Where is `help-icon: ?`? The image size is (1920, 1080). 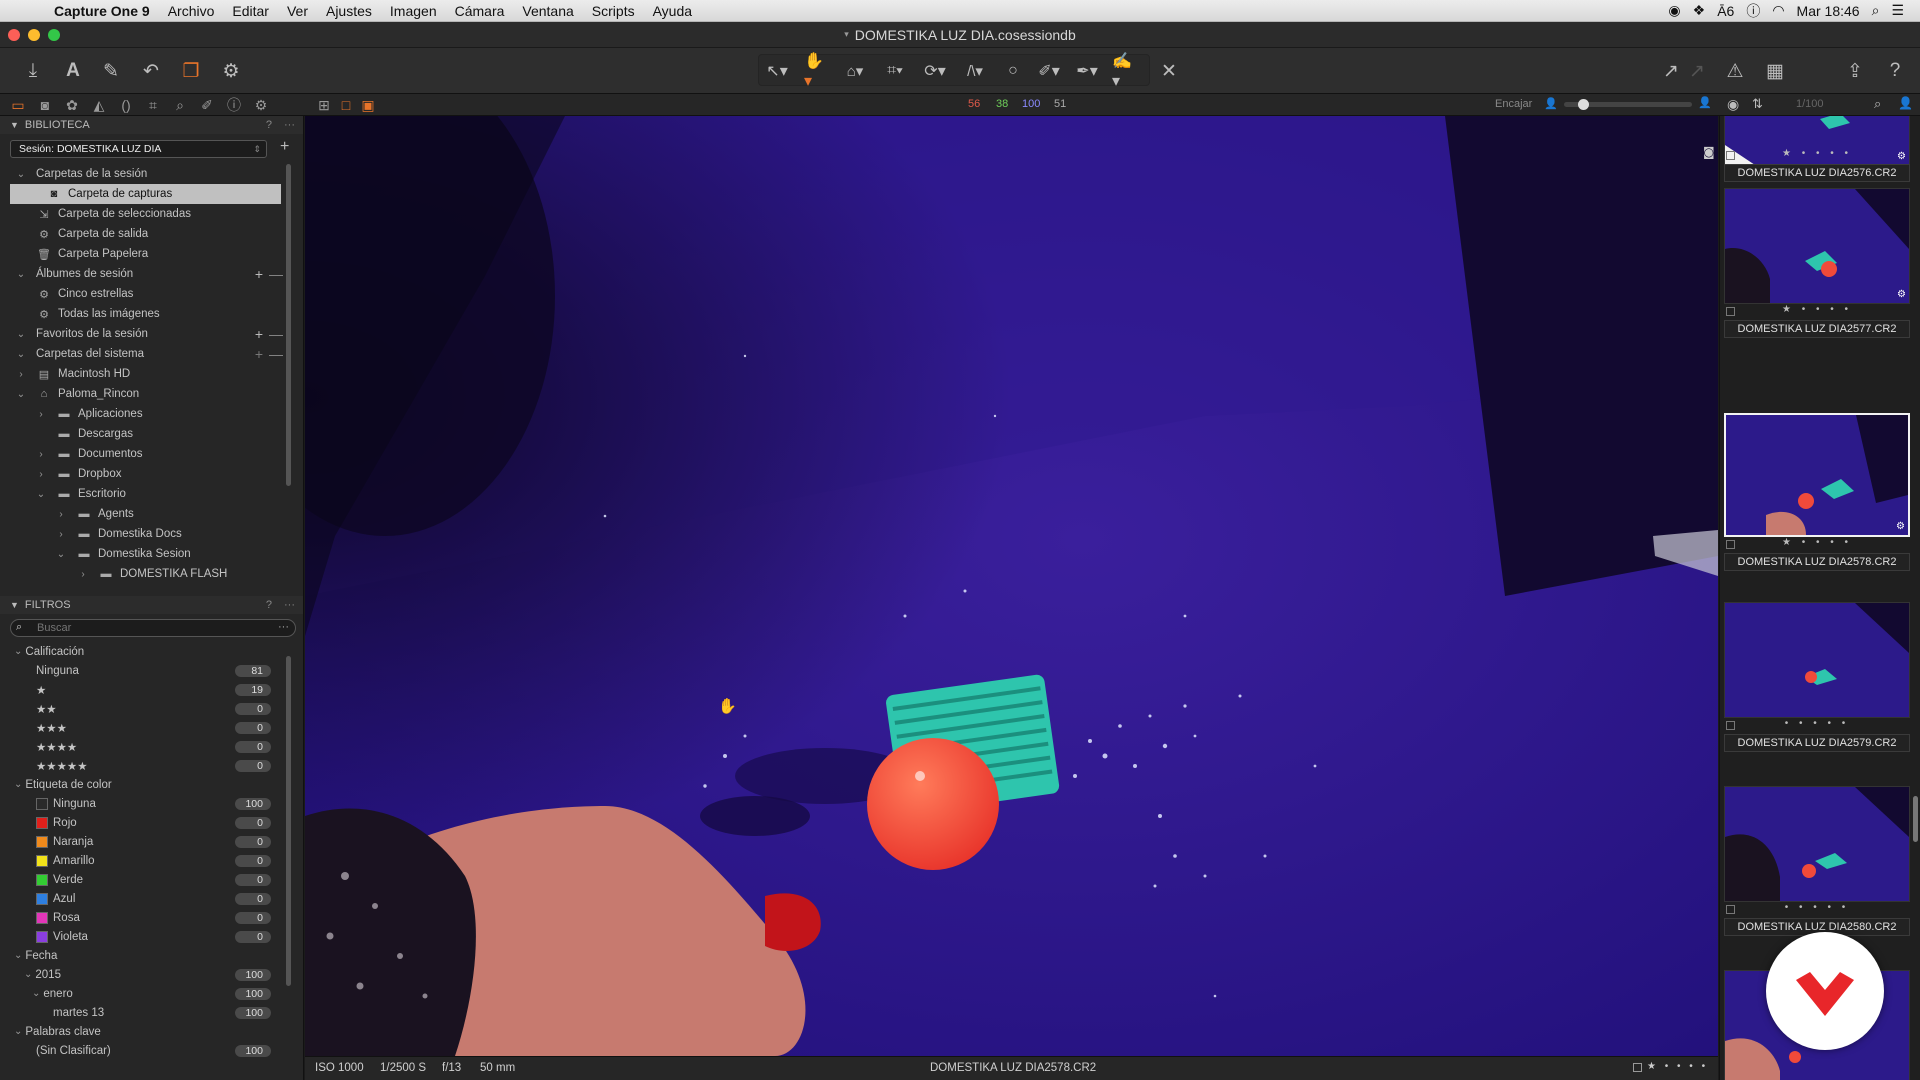
help-icon: ? is located at coordinates (1895, 71).